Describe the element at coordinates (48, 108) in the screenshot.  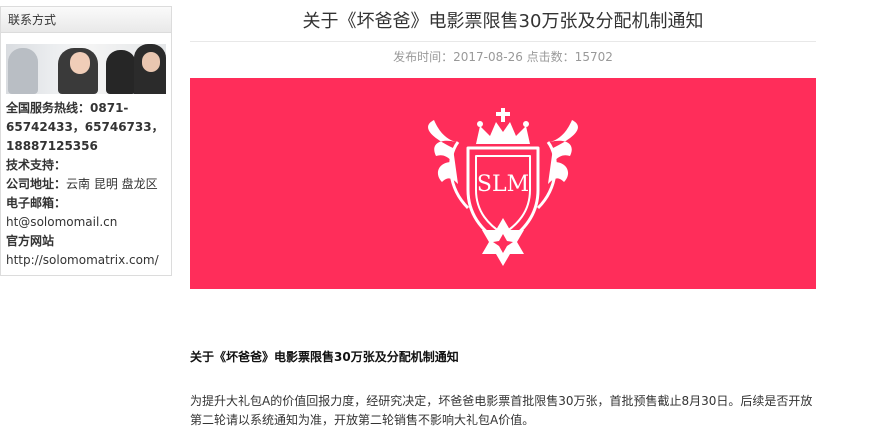
I see `hotline-label: 全国服务热线：` at that location.